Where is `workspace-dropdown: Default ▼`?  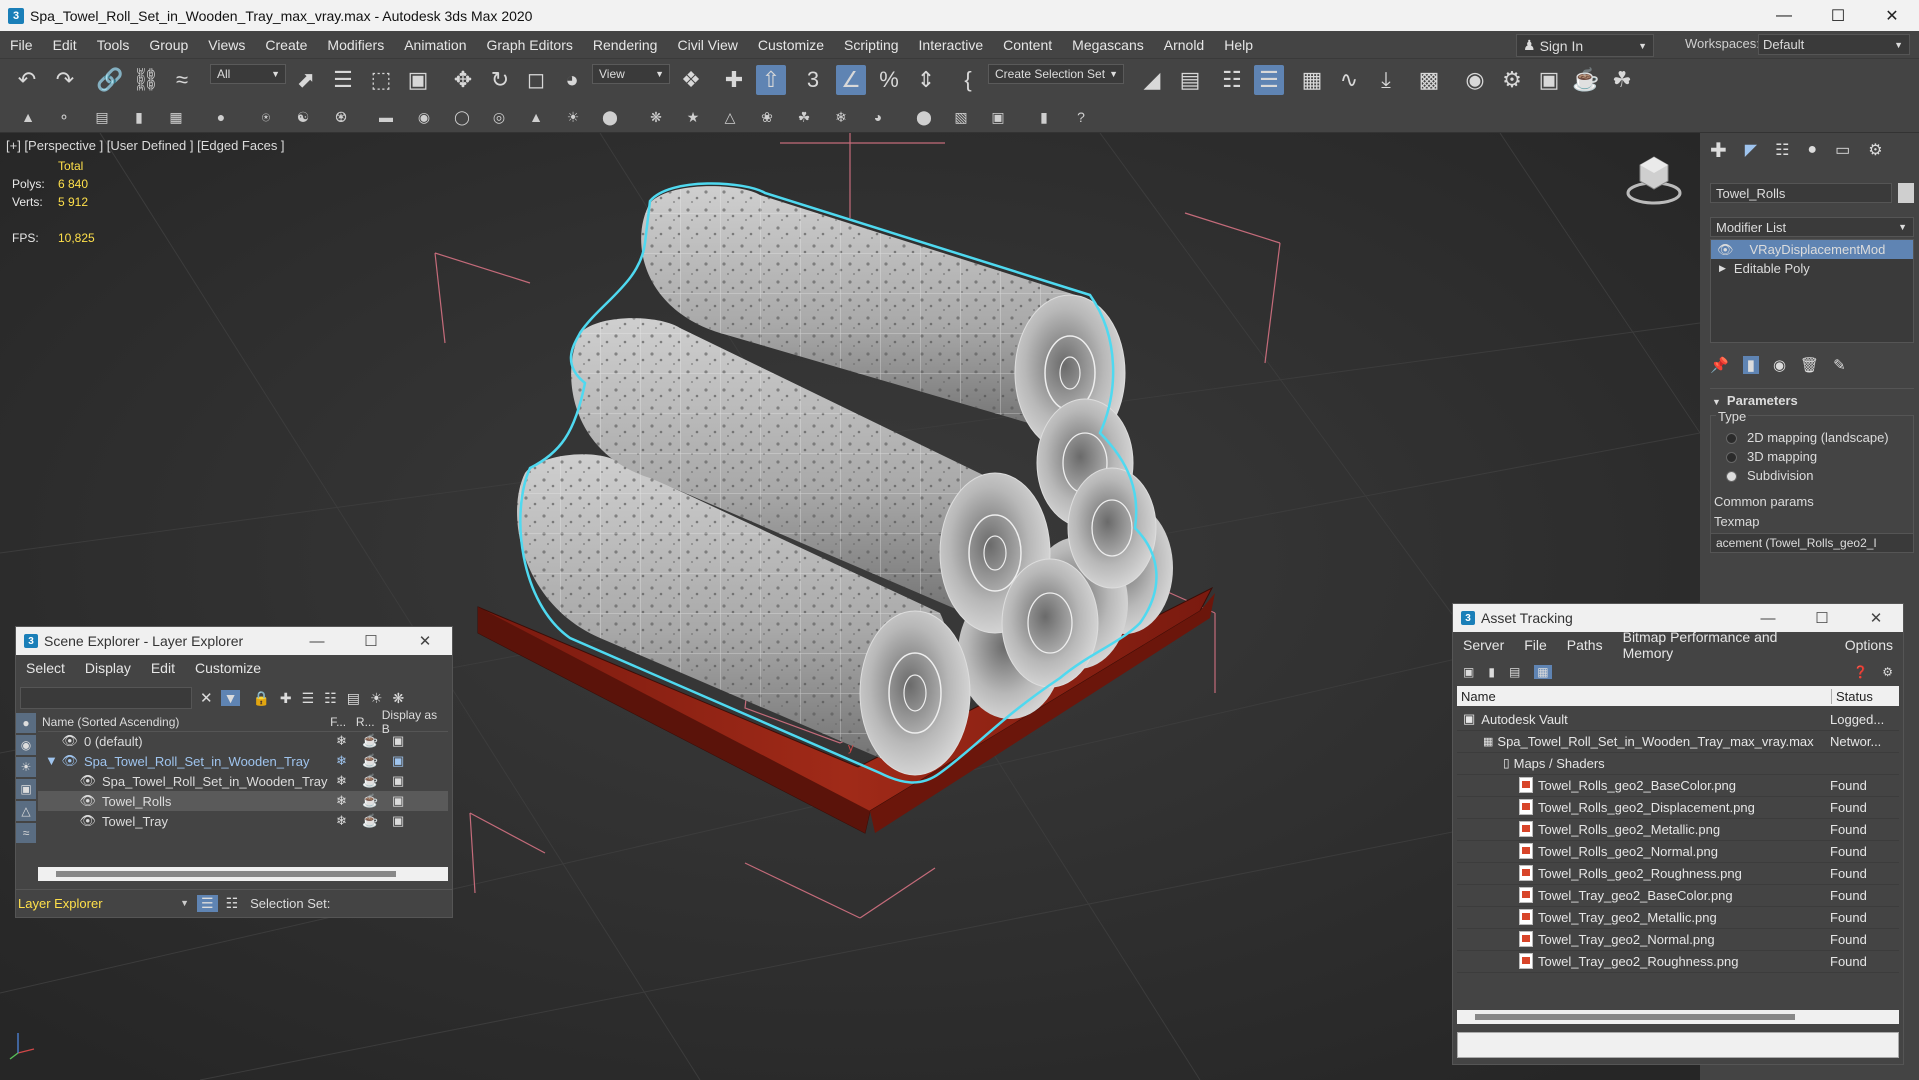 workspace-dropdown: Default ▼ is located at coordinates (1834, 44).